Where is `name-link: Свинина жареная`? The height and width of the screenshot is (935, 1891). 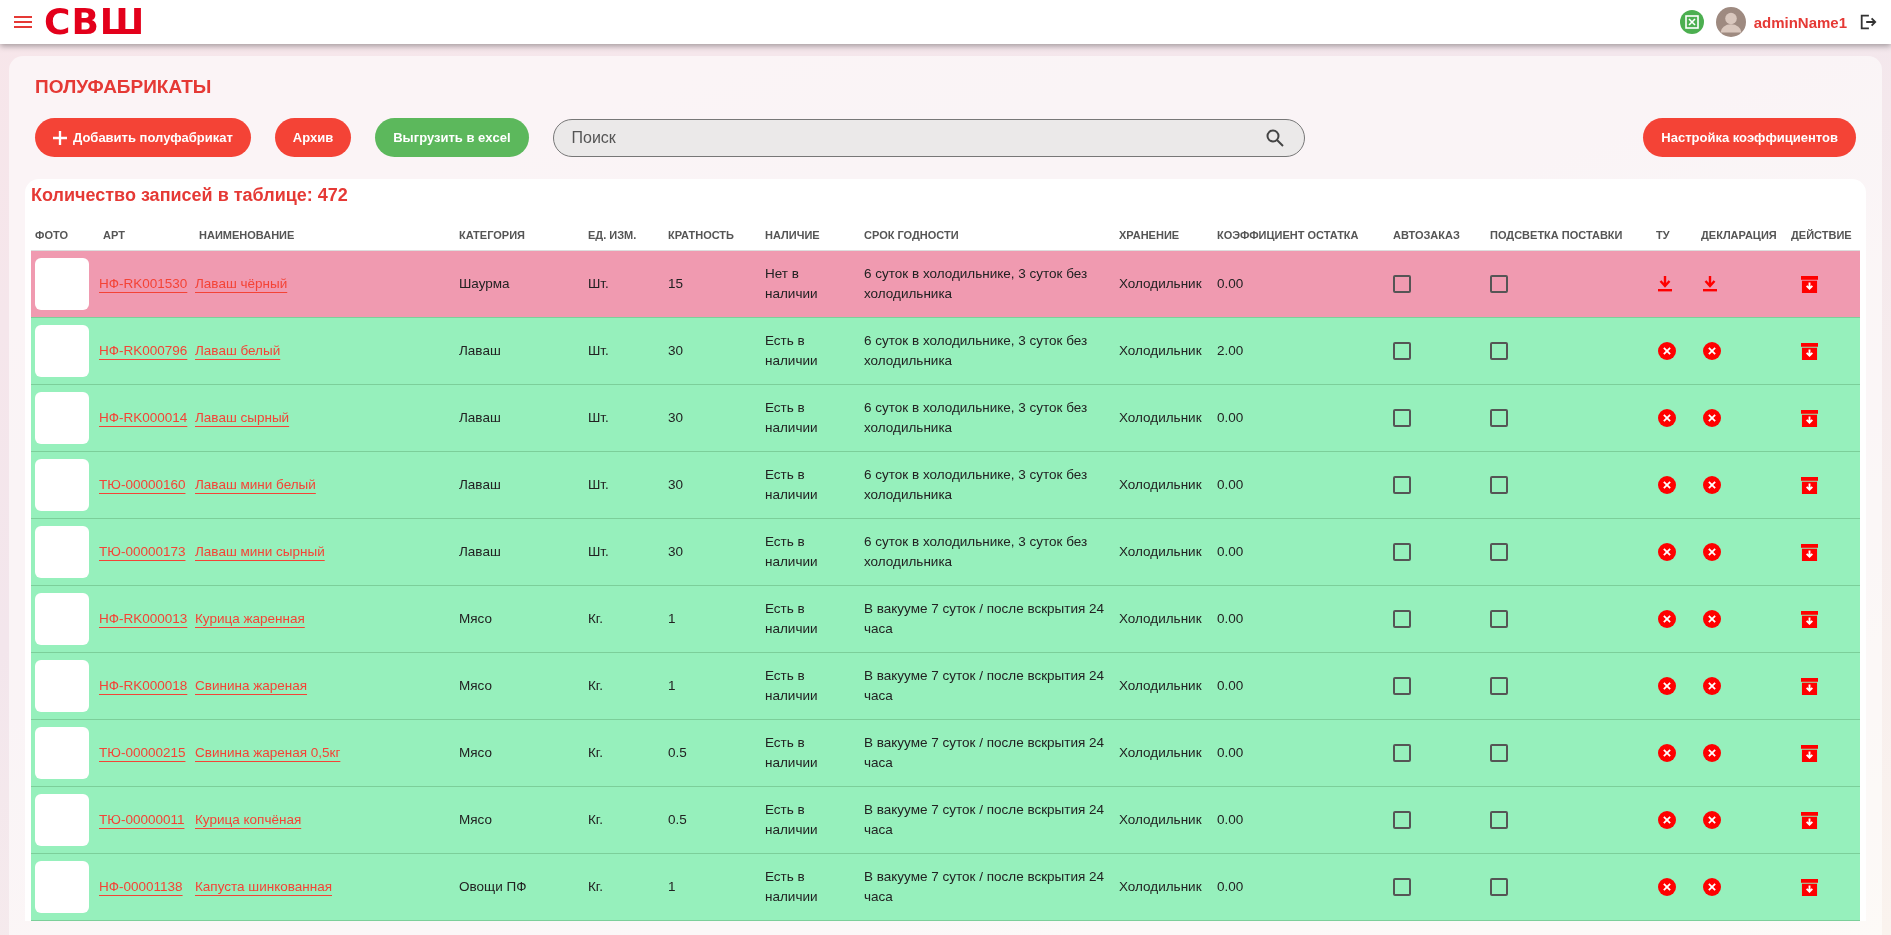
name-link: Свинина жареная is located at coordinates (253, 686).